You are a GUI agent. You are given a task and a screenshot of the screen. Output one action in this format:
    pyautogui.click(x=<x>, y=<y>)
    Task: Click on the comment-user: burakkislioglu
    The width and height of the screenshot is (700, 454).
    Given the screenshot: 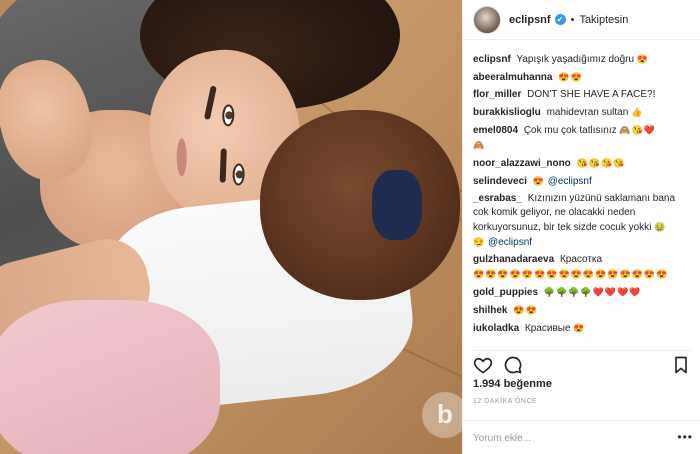 What is the action you would take?
    pyautogui.click(x=507, y=112)
    